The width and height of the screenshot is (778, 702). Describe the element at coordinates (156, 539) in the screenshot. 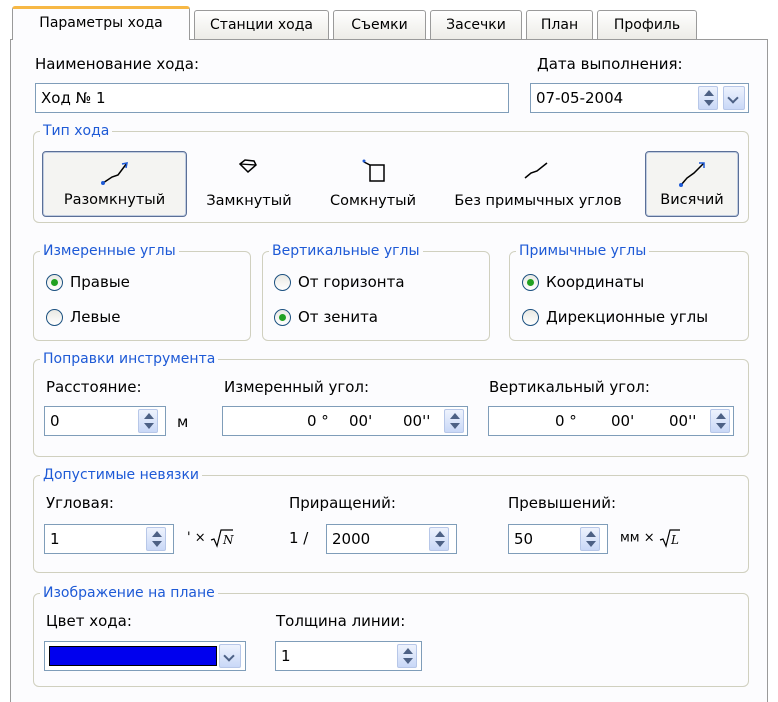

I see `angular-tolerance-spinner` at that location.